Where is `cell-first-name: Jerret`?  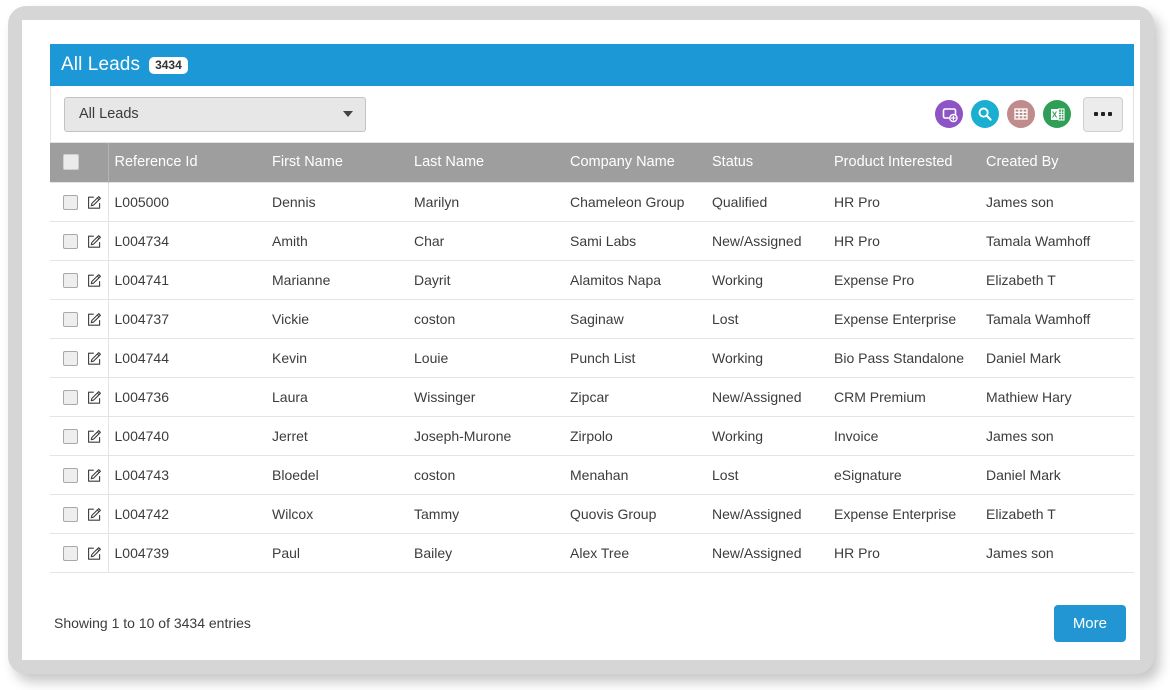
cell-first-name: Jerret is located at coordinates (337, 436).